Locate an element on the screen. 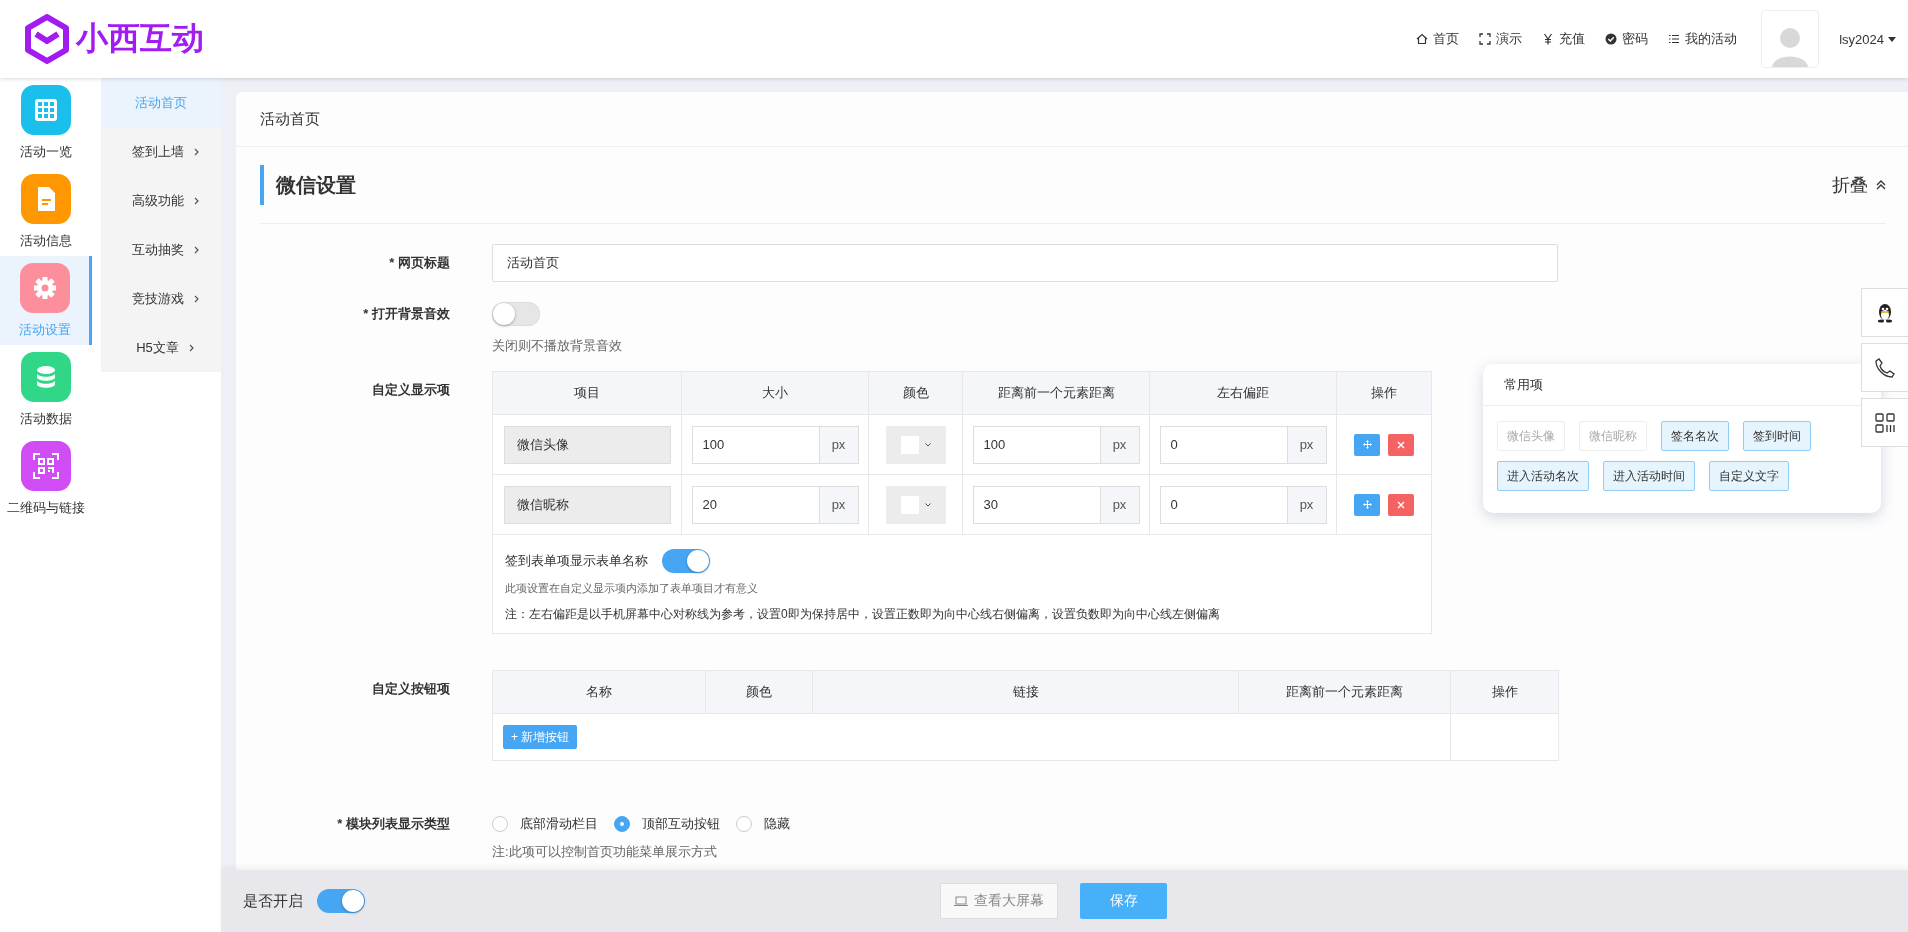 Image resolution: width=1908 pixels, height=932 pixels. laptop-icon is located at coordinates (961, 901).